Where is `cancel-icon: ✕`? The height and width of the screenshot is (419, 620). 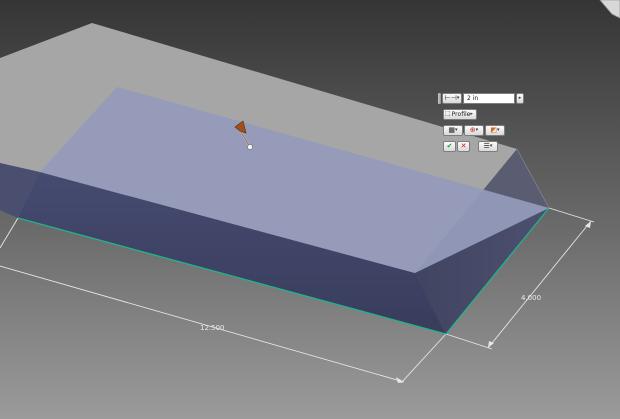 cancel-icon: ✕ is located at coordinates (463, 145).